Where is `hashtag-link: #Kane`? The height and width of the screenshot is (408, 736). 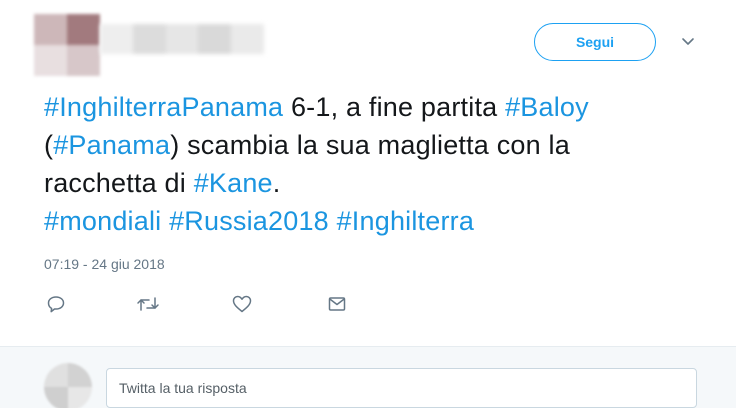
hashtag-link: #Kane is located at coordinates (233, 183).